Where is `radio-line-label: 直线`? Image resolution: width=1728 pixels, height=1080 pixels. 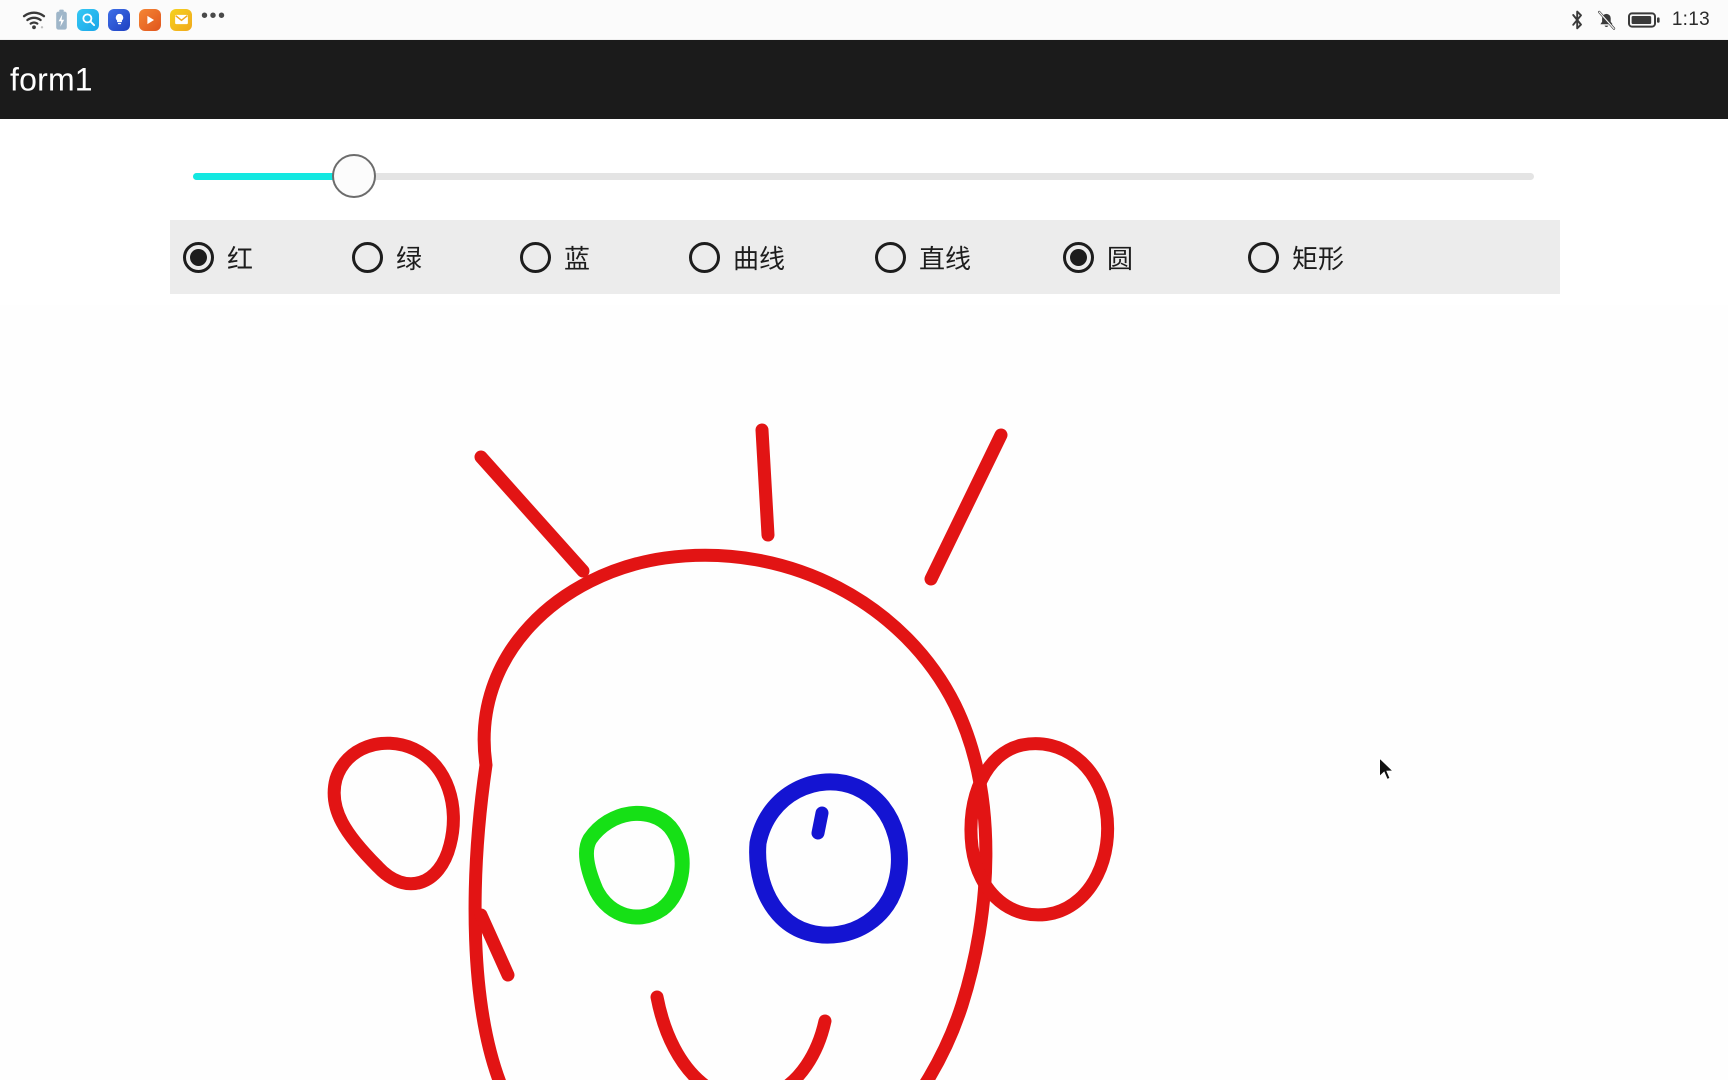 radio-line-label: 直线 is located at coordinates (945, 258).